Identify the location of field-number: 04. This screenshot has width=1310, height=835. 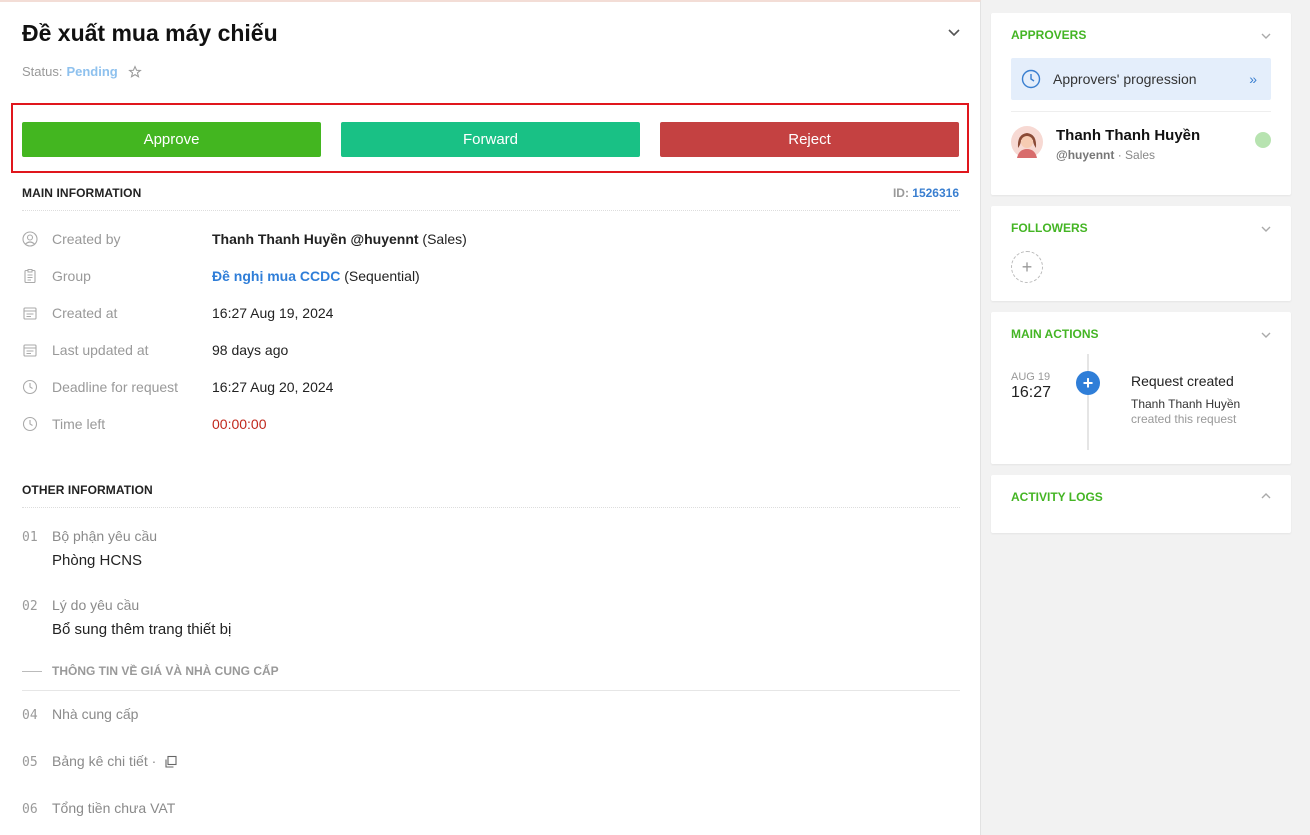
(30, 715).